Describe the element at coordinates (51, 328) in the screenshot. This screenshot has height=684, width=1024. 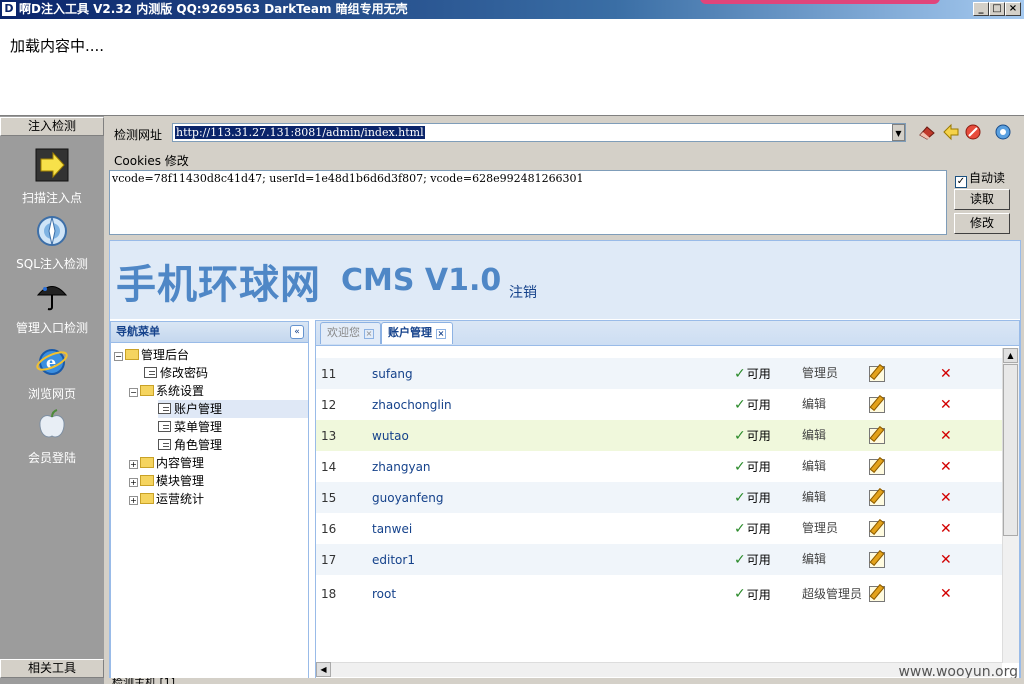
I see `sidebar-item-label: 管理入口检测` at that location.